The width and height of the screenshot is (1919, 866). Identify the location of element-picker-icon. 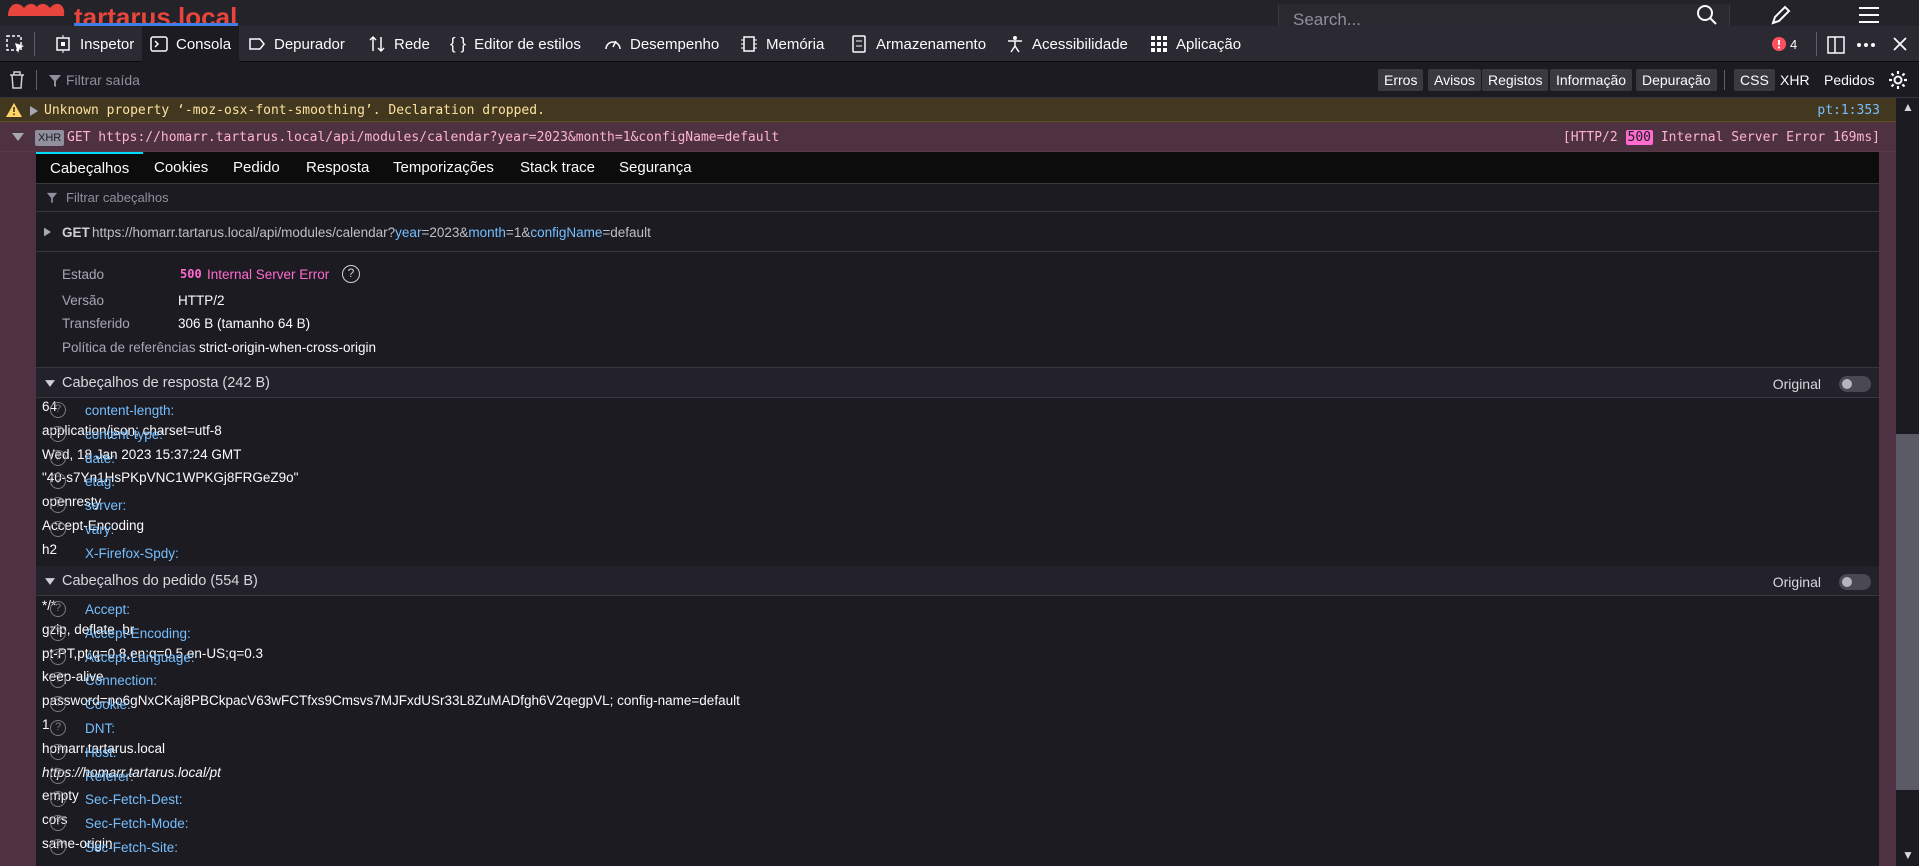
(16, 45).